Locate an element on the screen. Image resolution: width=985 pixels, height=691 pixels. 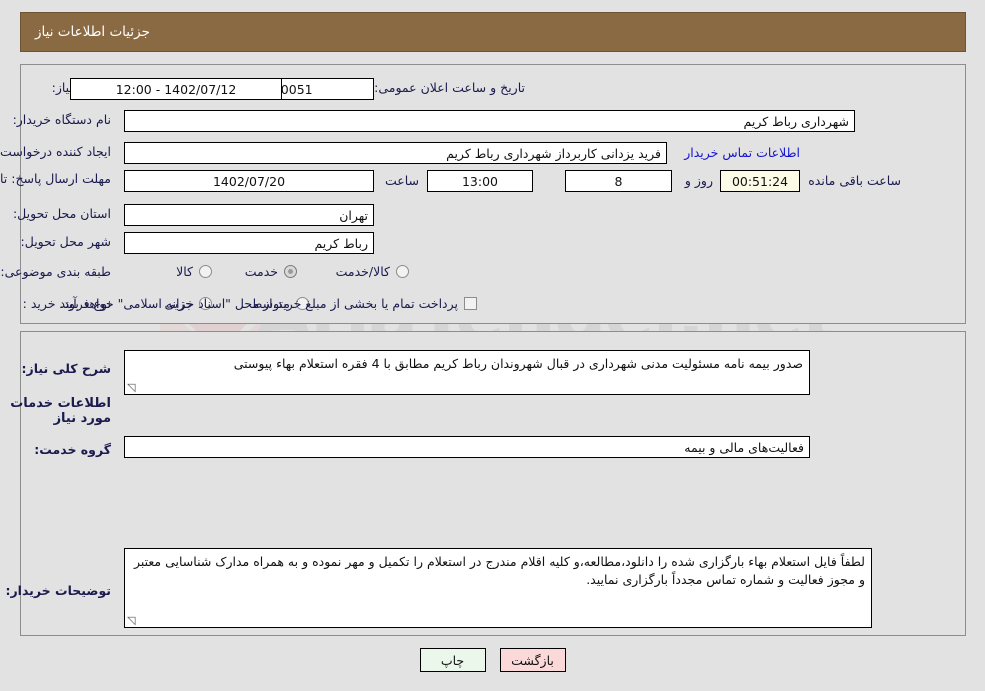
buyer-org-row: نام دستگاه خریدار: is located at coordinates (62, 119).